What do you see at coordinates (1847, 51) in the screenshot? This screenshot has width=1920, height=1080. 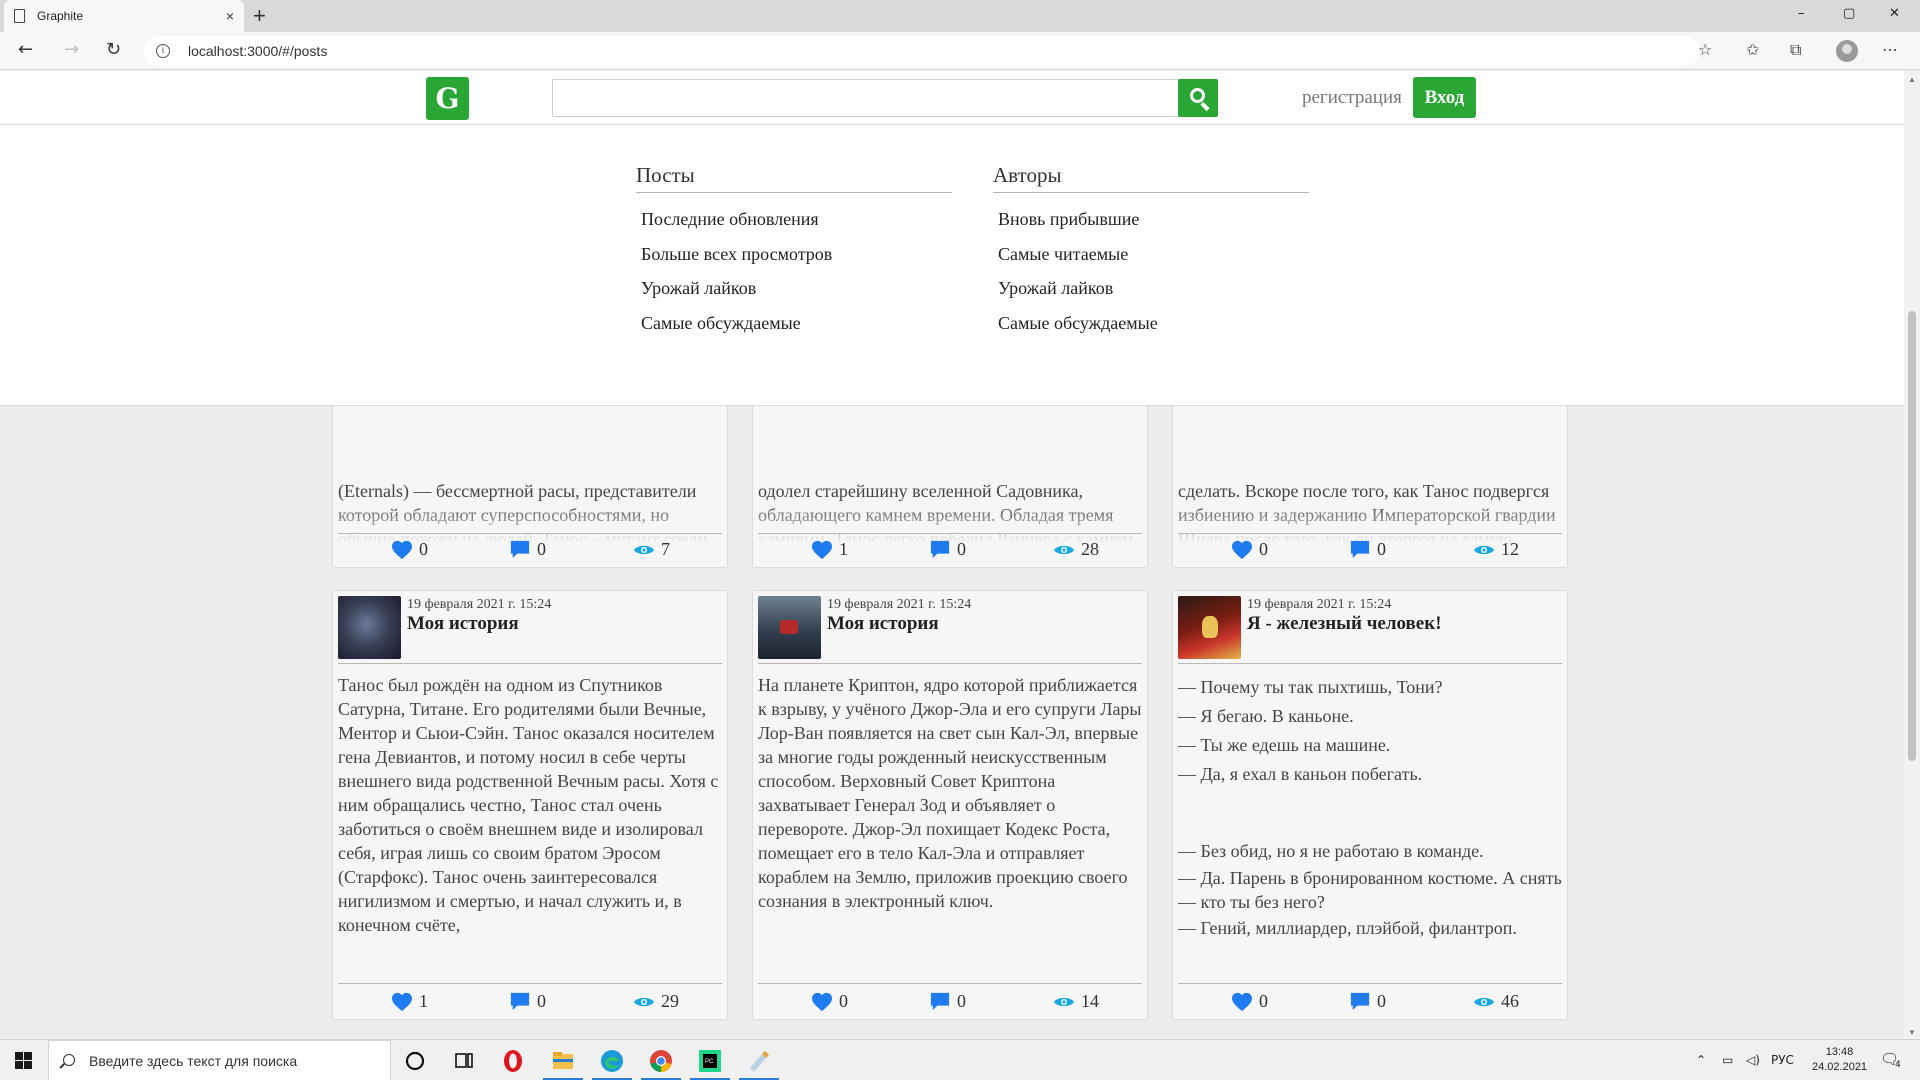 I see `profile-icon` at bounding box center [1847, 51].